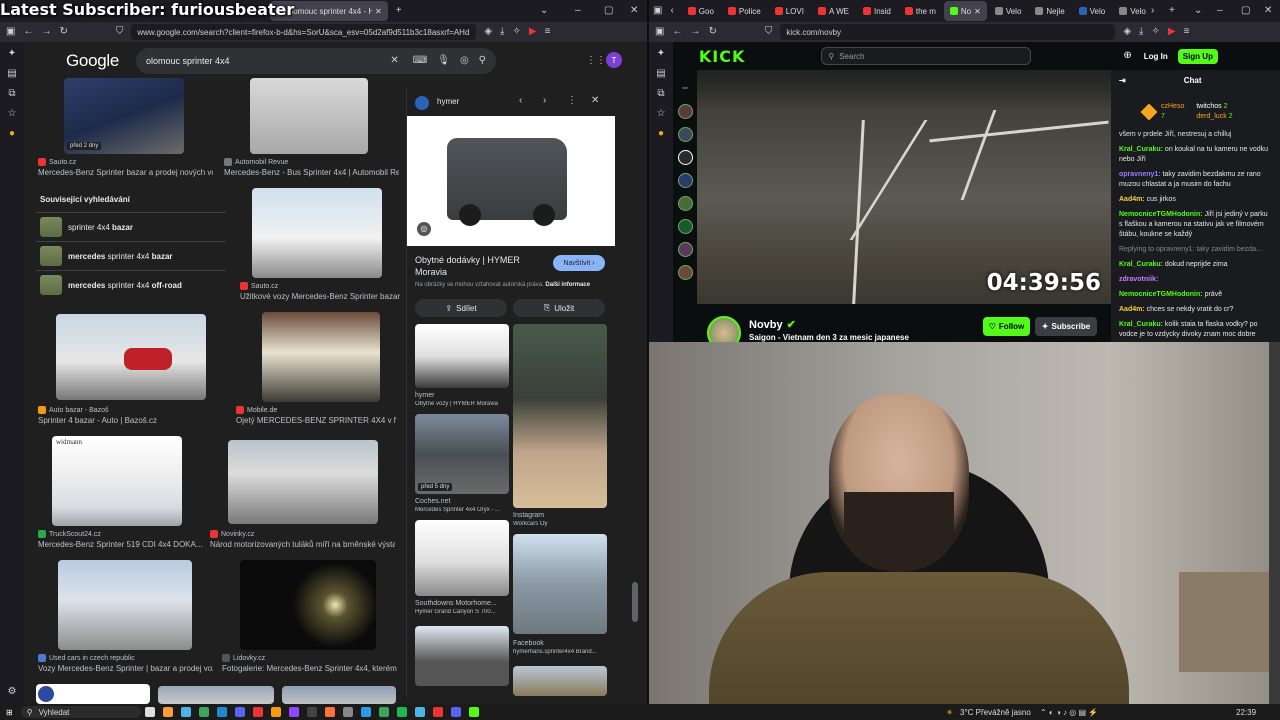 The image size is (1280, 720). I want to click on discord-icon, so click(239, 712).